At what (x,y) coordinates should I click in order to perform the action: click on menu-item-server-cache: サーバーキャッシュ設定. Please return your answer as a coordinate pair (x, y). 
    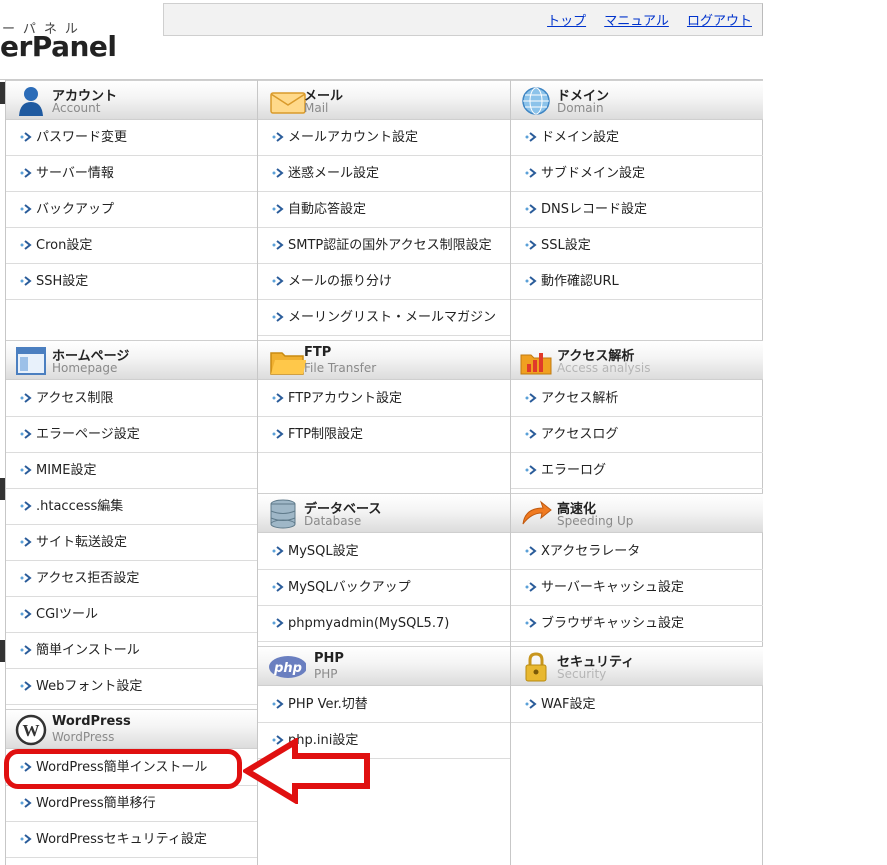
    Looking at the image, I should click on (637, 588).